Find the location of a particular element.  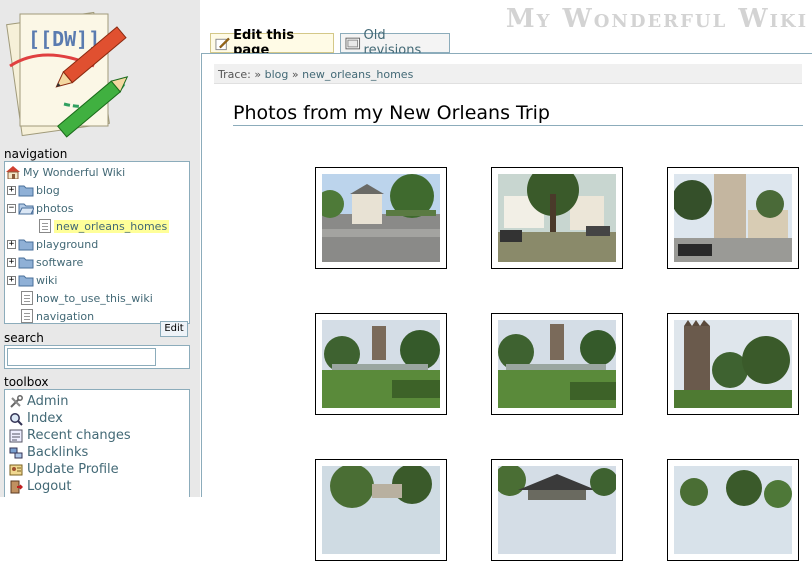

toolbox-update-profile: Update Profile is located at coordinates (64, 469).